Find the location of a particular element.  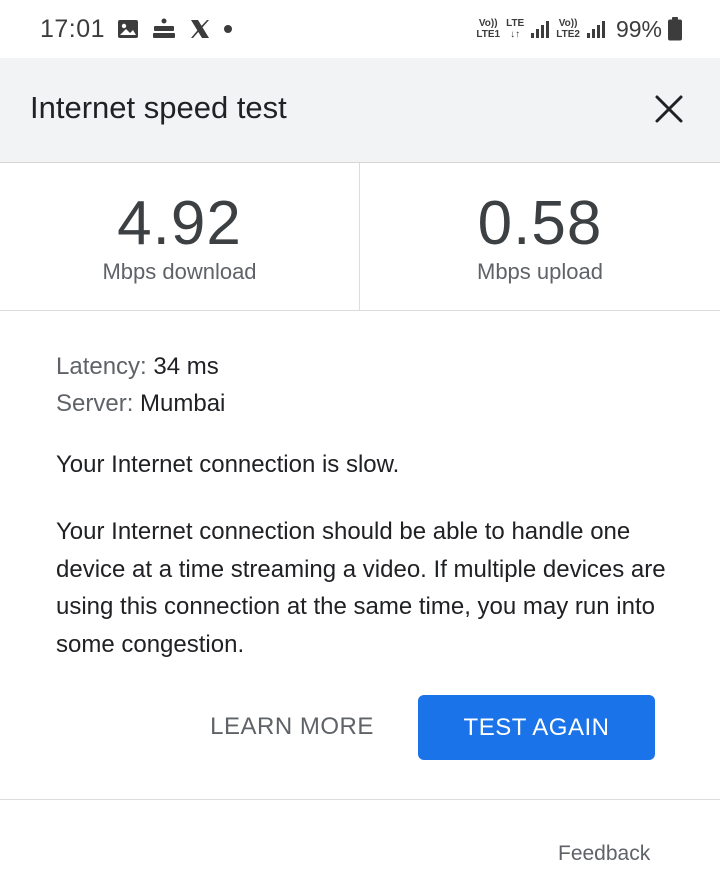

upload-value: 0.58 is located at coordinates (540, 223).